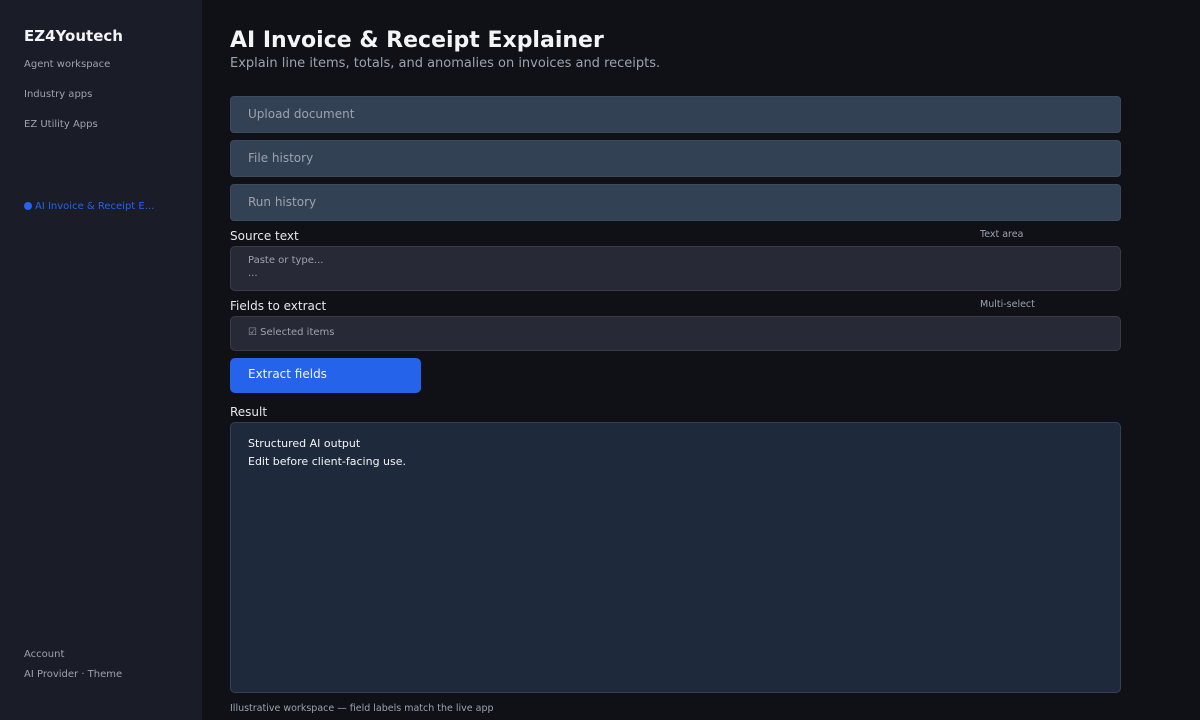 The width and height of the screenshot is (1200, 720). I want to click on fields-multiselect: ☑ Selected items, so click(675, 333).